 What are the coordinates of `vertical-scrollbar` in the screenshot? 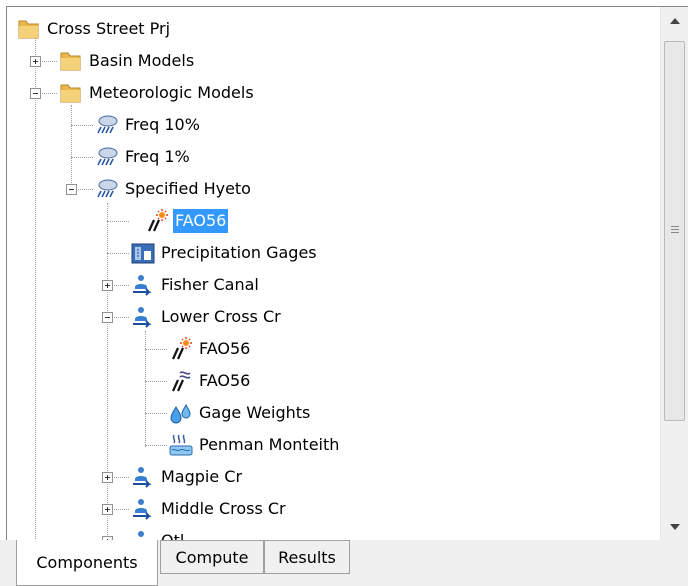 It's located at (674, 273).